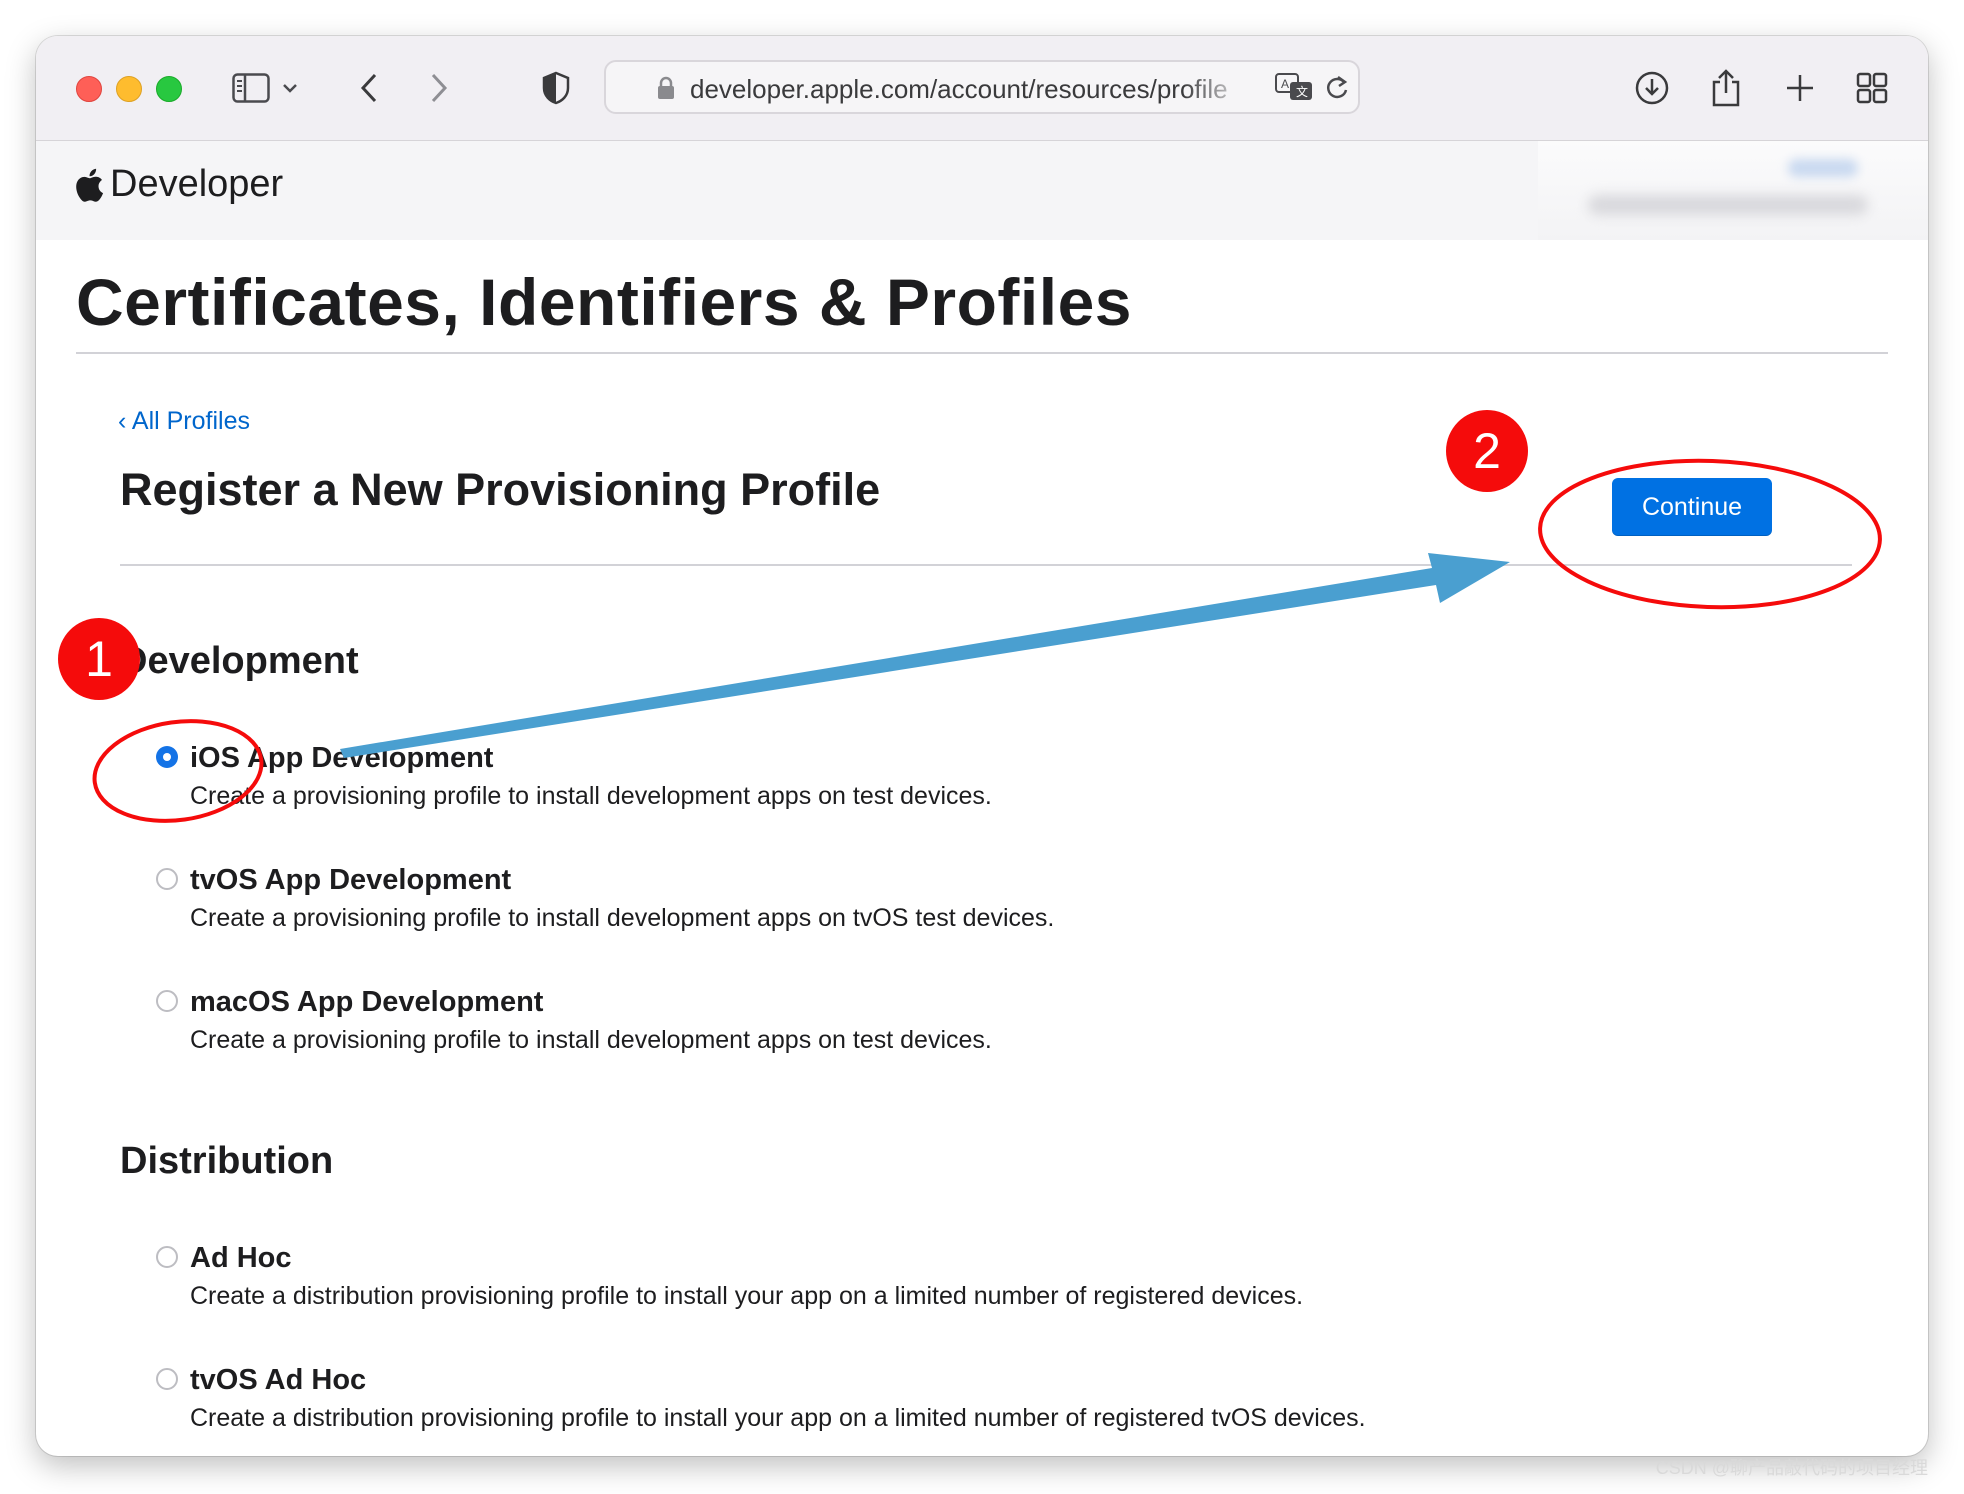  Describe the element at coordinates (342, 758) in the screenshot. I see `option-title: iOS App Development` at that location.